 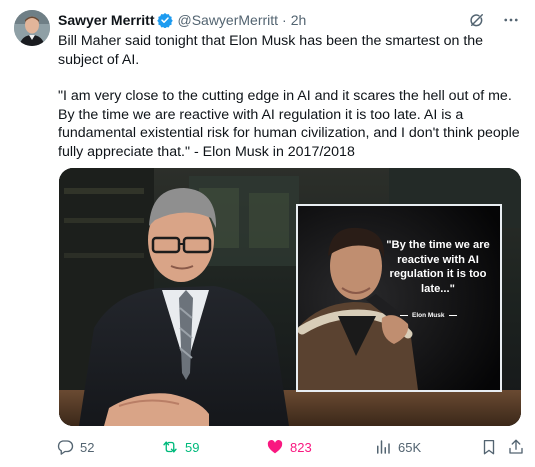 What do you see at coordinates (299, 20) in the screenshot?
I see `tweet-timestamp: 2h` at bounding box center [299, 20].